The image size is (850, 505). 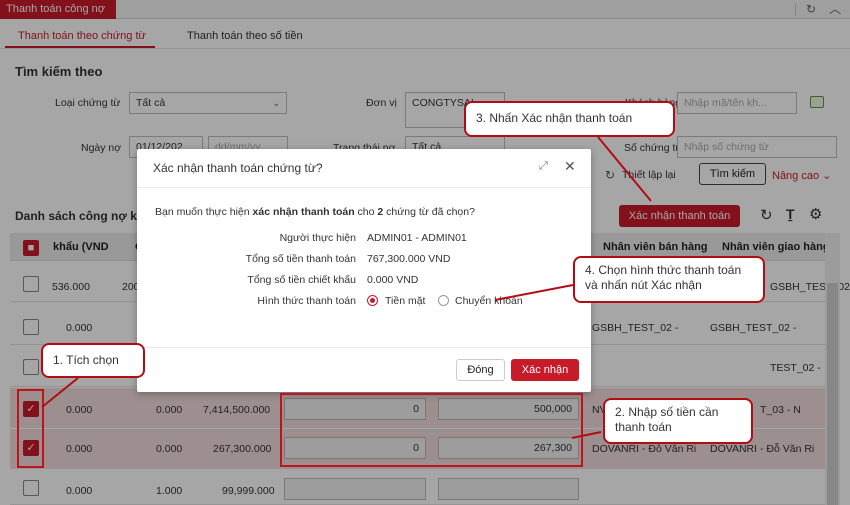 What do you see at coordinates (624, 169) in the screenshot?
I see `arrow-step3` at bounding box center [624, 169].